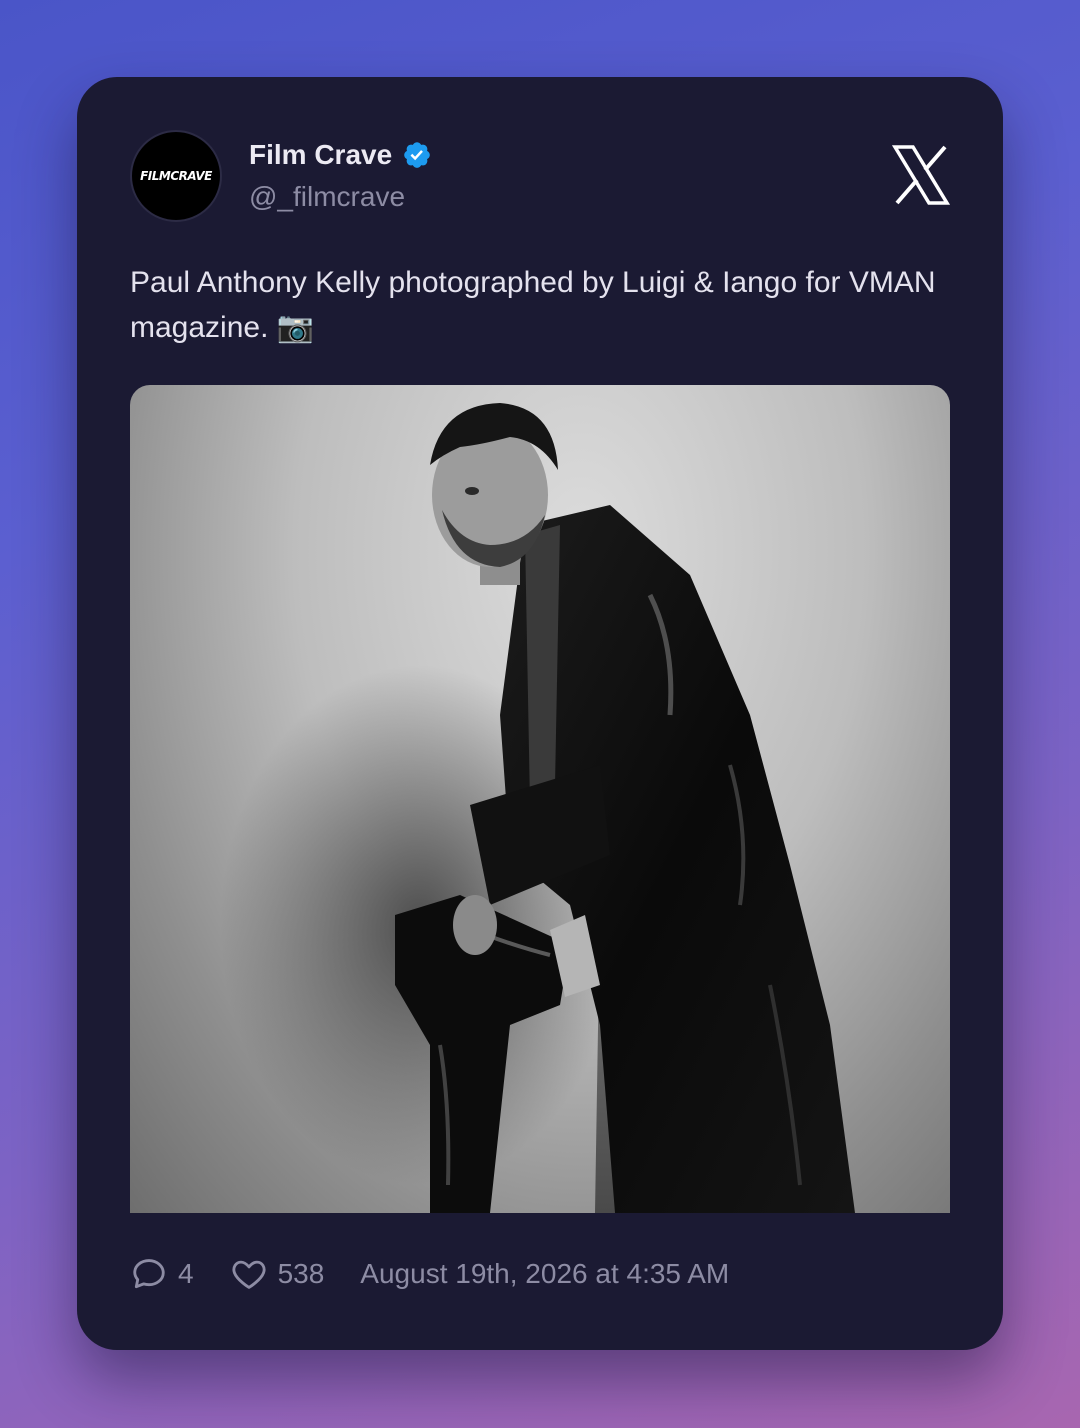  I want to click on avatar-logo-text: FILMCRAVE, so click(176, 176).